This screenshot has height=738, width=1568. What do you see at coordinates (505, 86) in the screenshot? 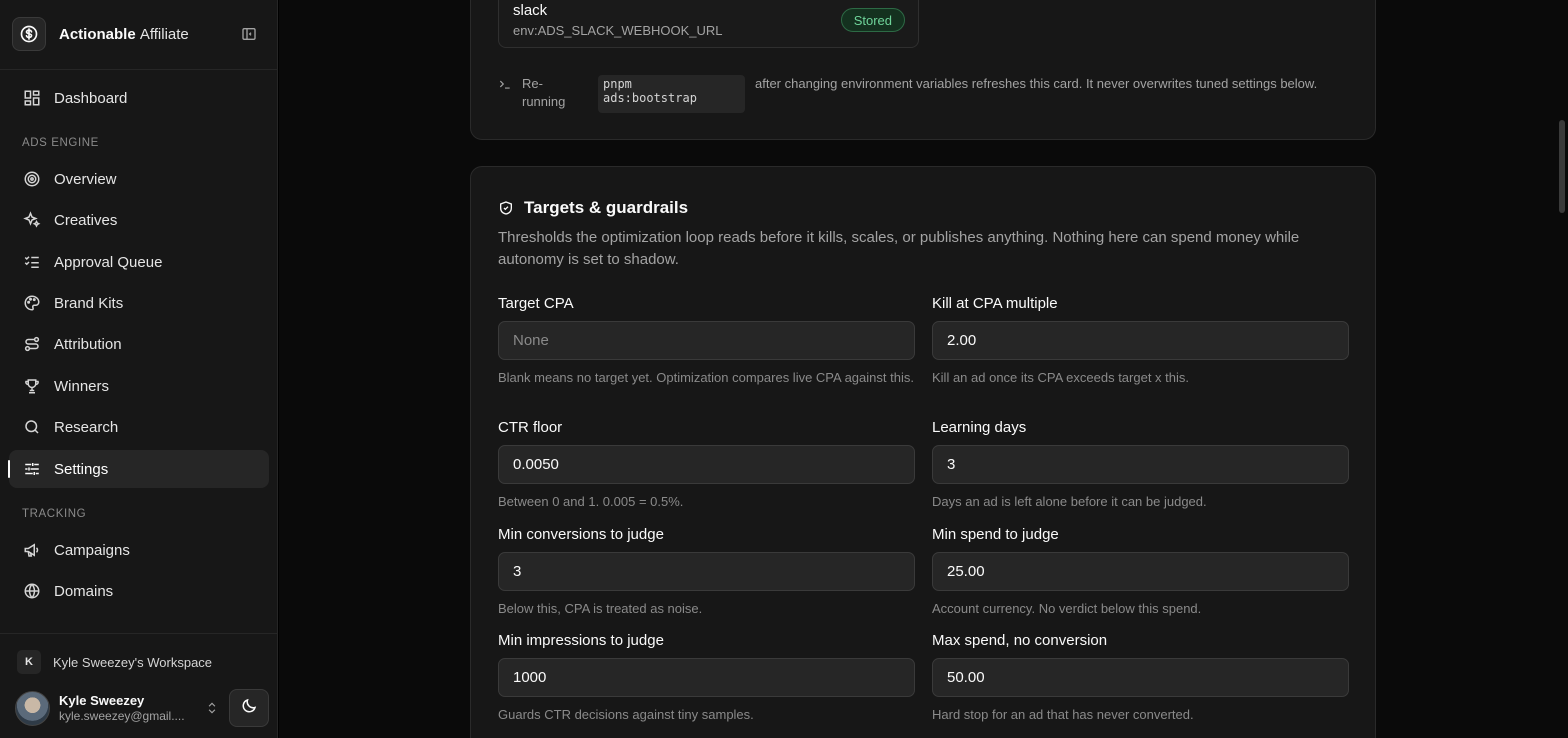
I see `terminal-icon` at bounding box center [505, 86].